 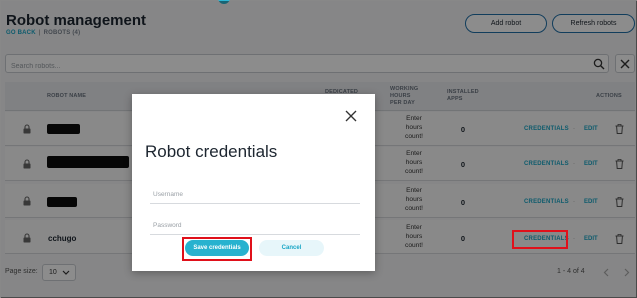 I want to click on cancel-button: Cancel, so click(x=291, y=248).